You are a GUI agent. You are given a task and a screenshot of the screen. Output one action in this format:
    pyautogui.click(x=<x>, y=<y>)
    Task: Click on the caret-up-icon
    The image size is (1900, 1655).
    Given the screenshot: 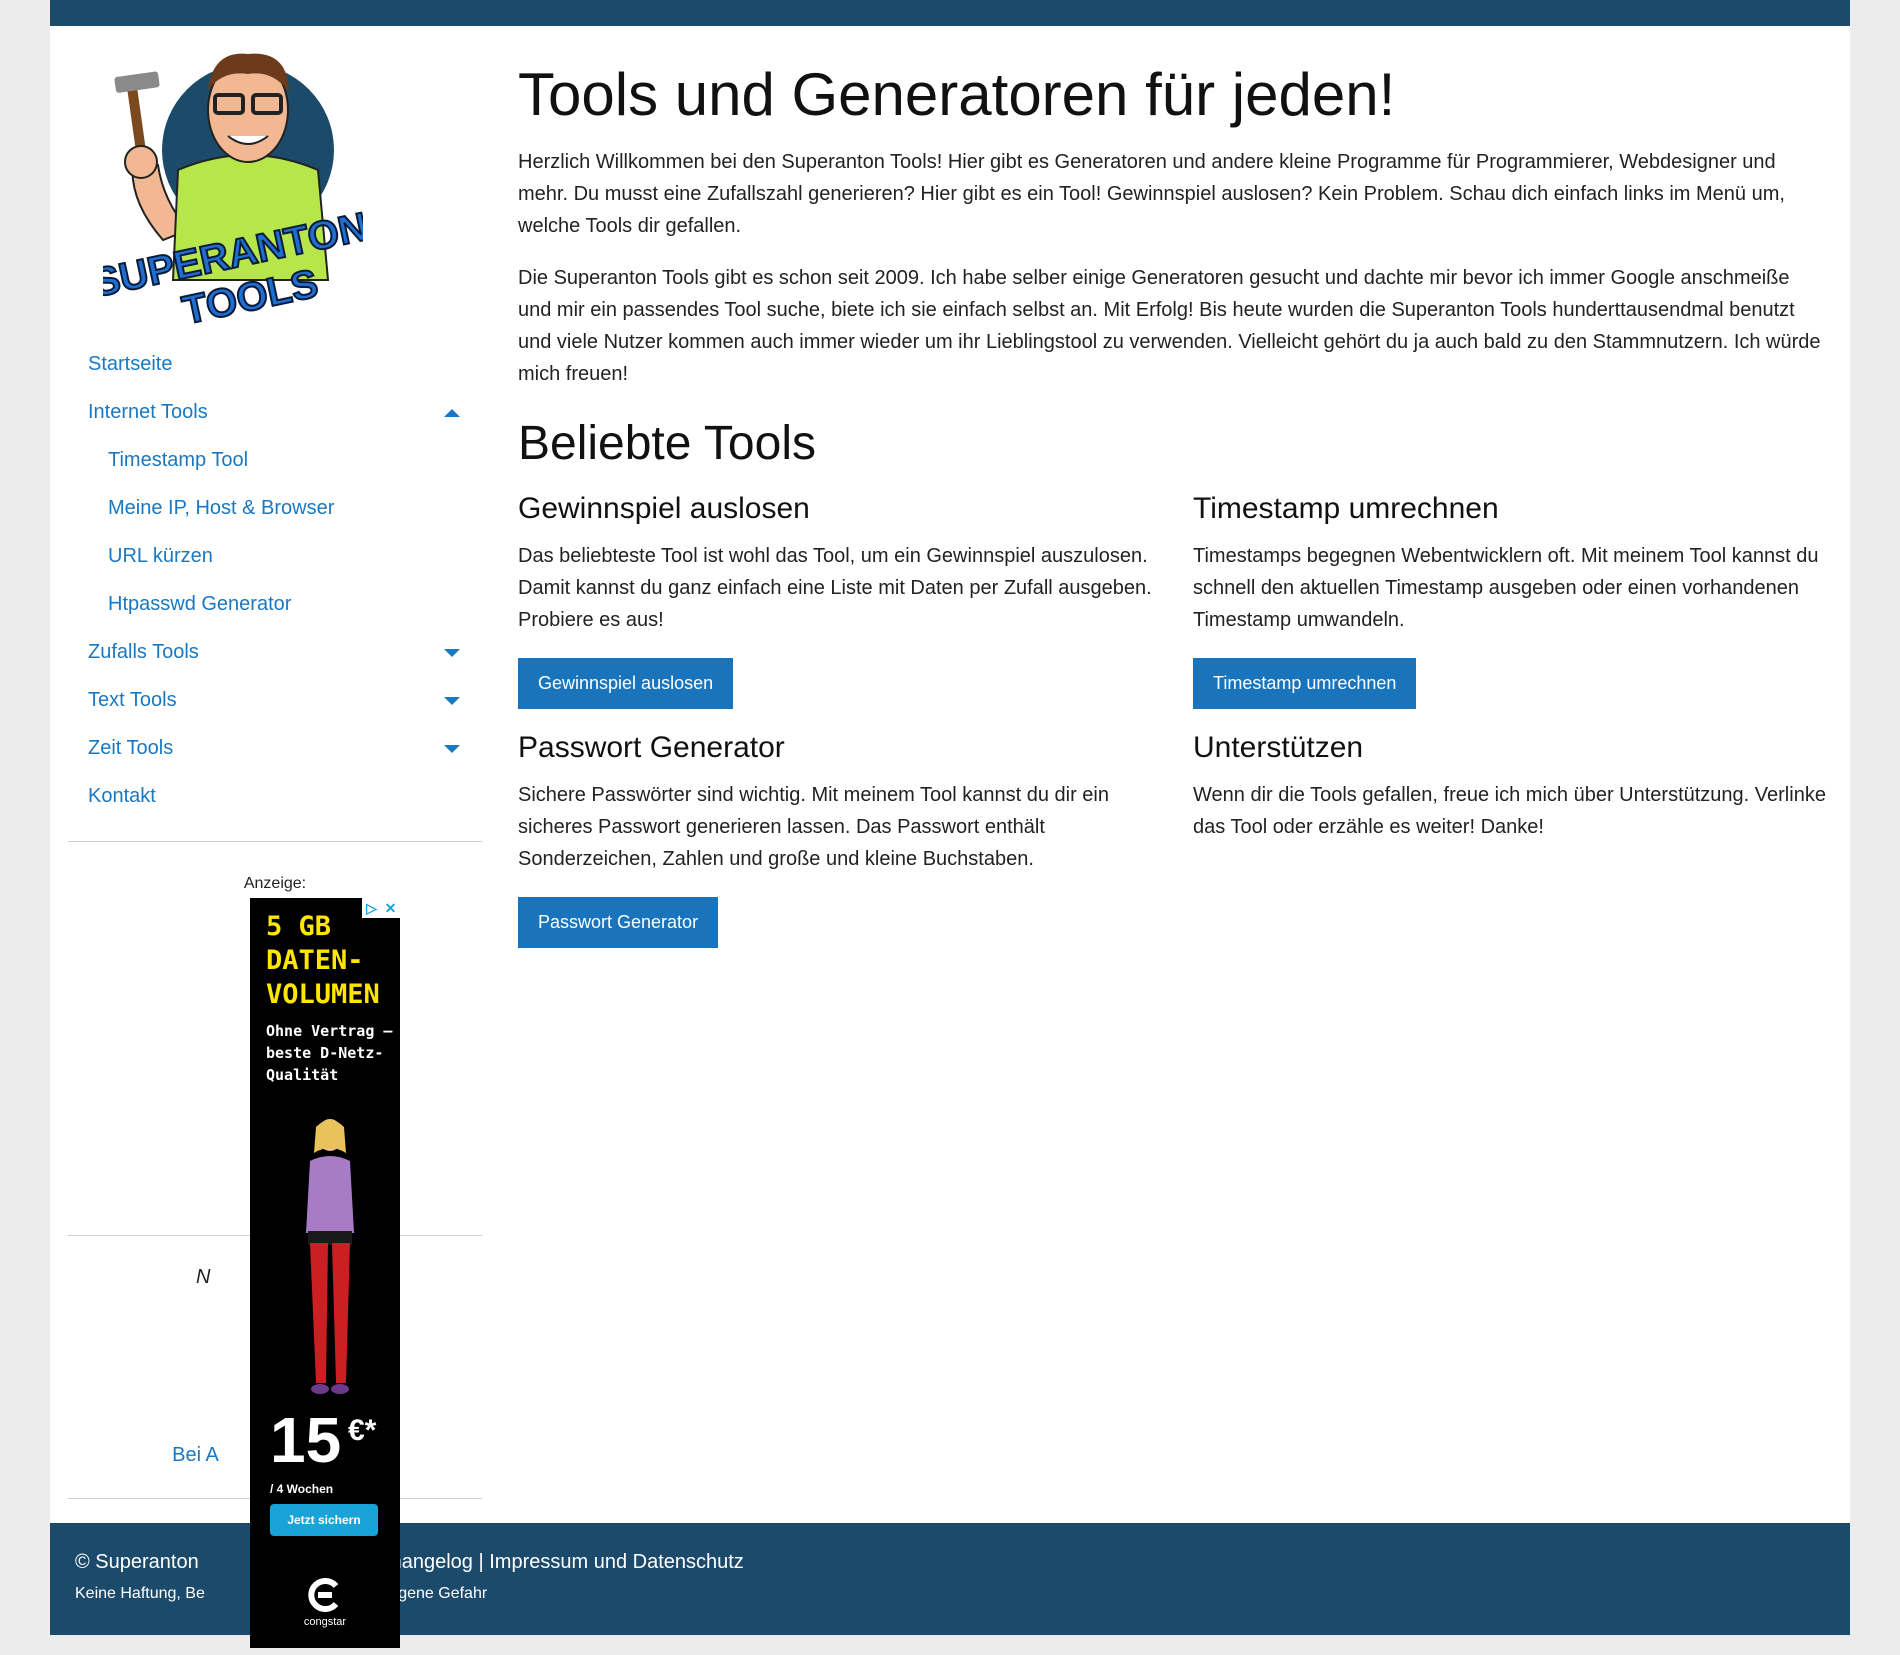 What is the action you would take?
    pyautogui.click(x=452, y=413)
    